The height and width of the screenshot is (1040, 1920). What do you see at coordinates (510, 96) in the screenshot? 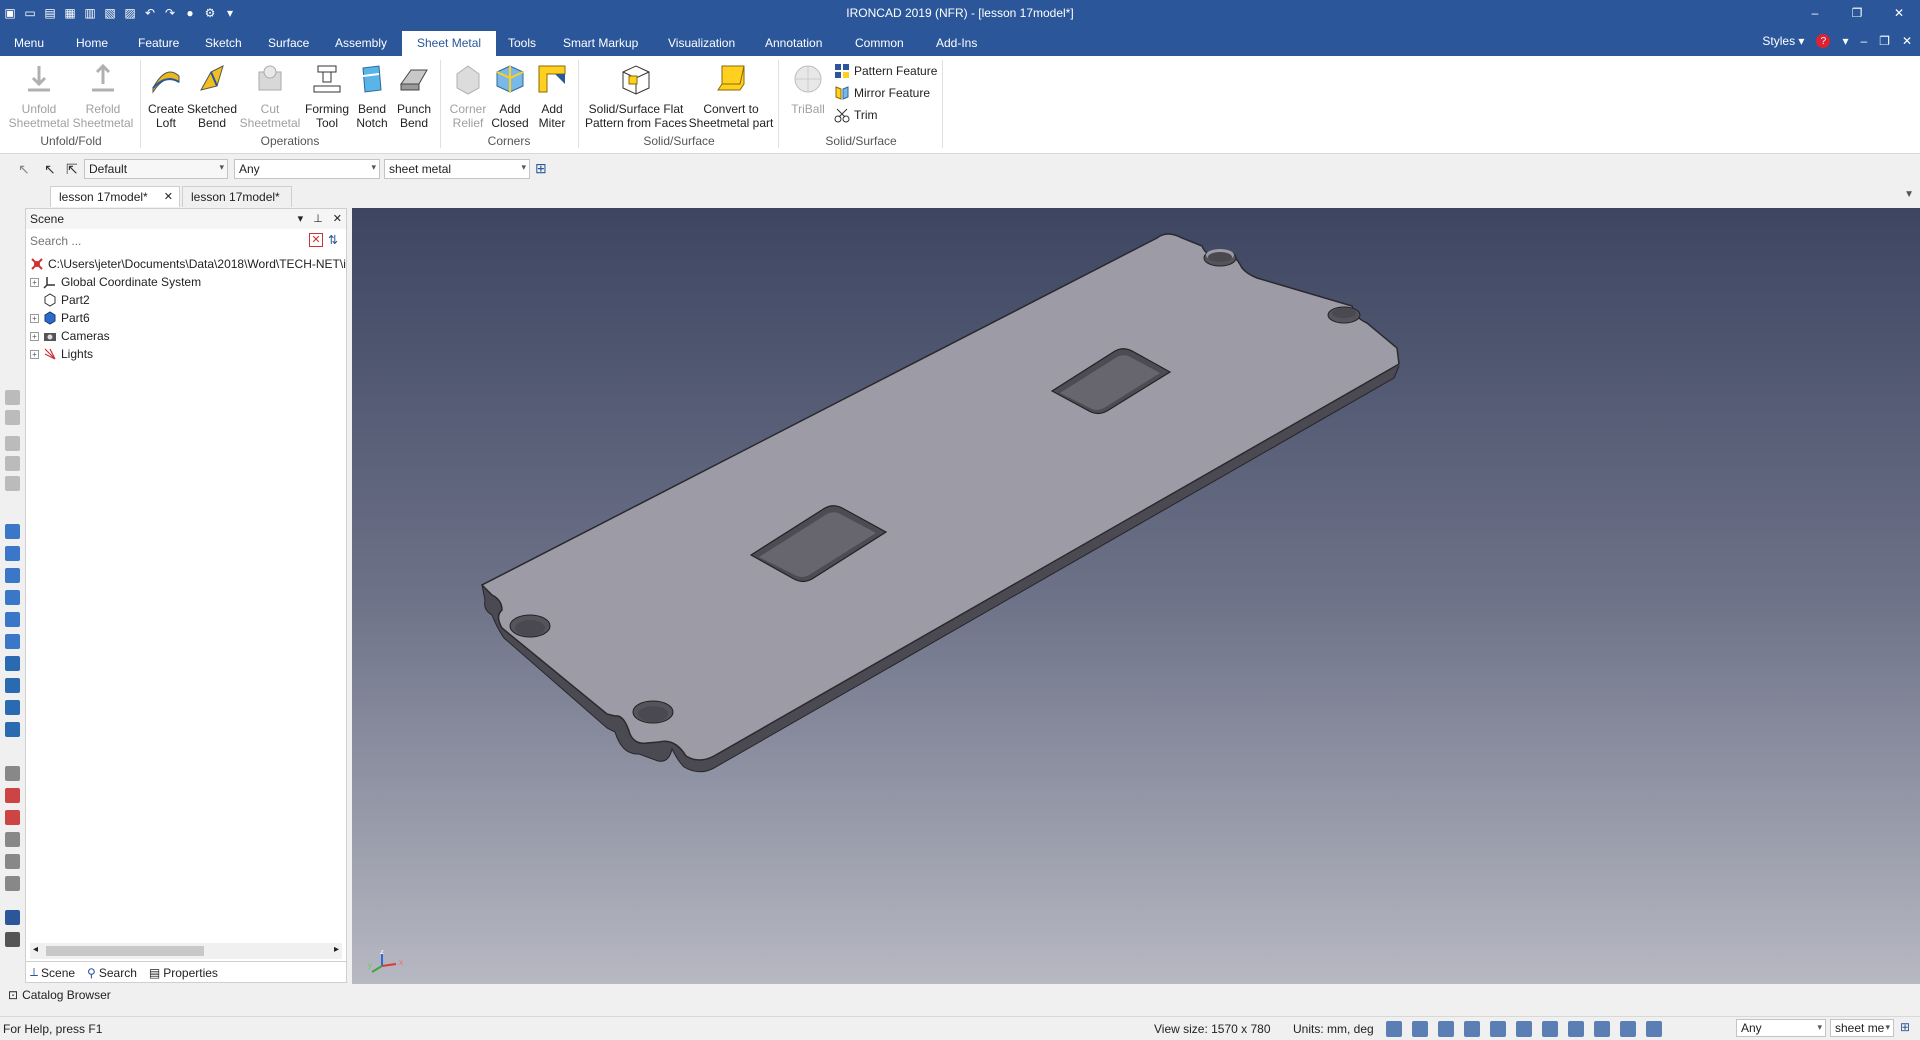
I see `add-closed-button: Add Closed` at bounding box center [510, 96].